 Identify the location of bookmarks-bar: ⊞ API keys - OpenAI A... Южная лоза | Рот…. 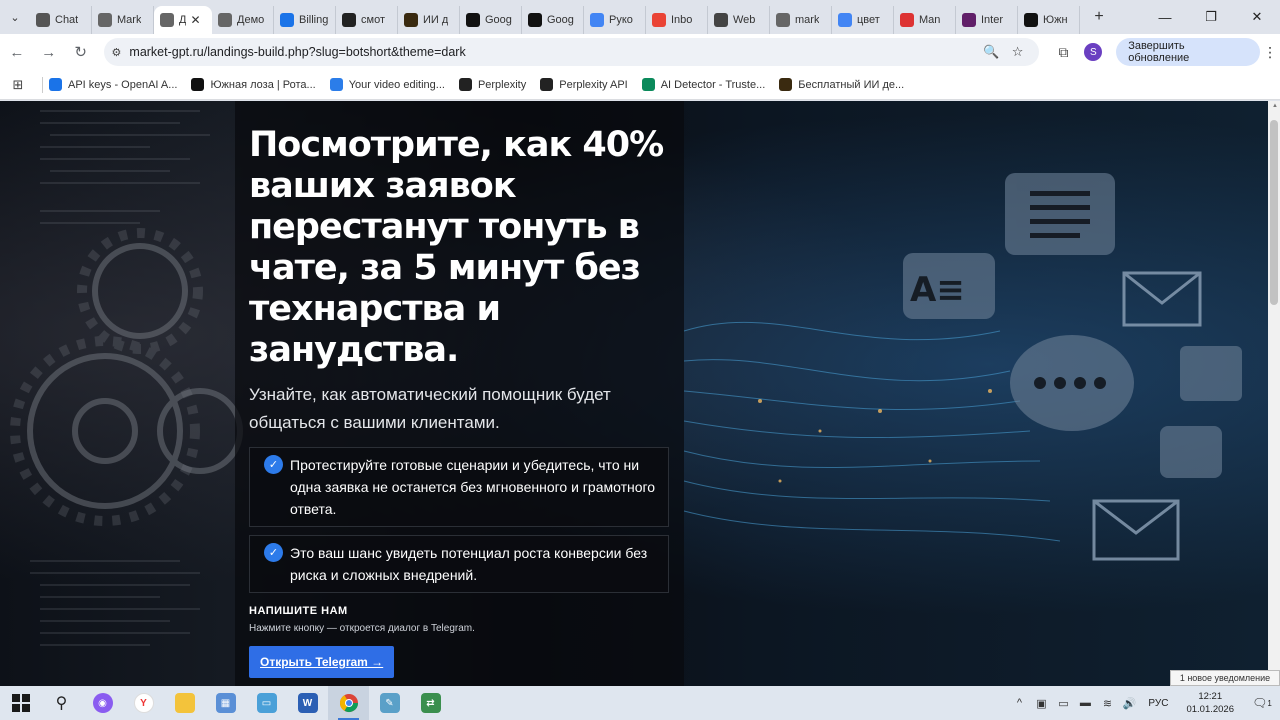
(640, 85).